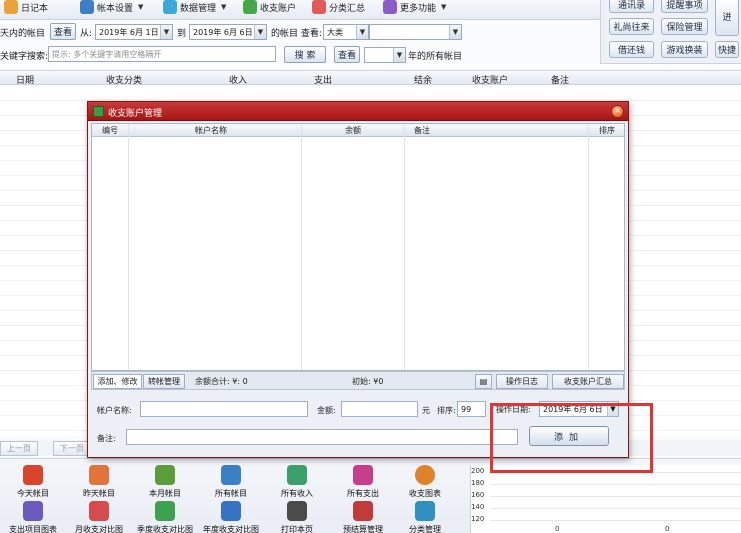 The height and width of the screenshot is (533, 741). Describe the element at coordinates (165, 511) in the screenshot. I see `quarterly-chart-icon` at that location.